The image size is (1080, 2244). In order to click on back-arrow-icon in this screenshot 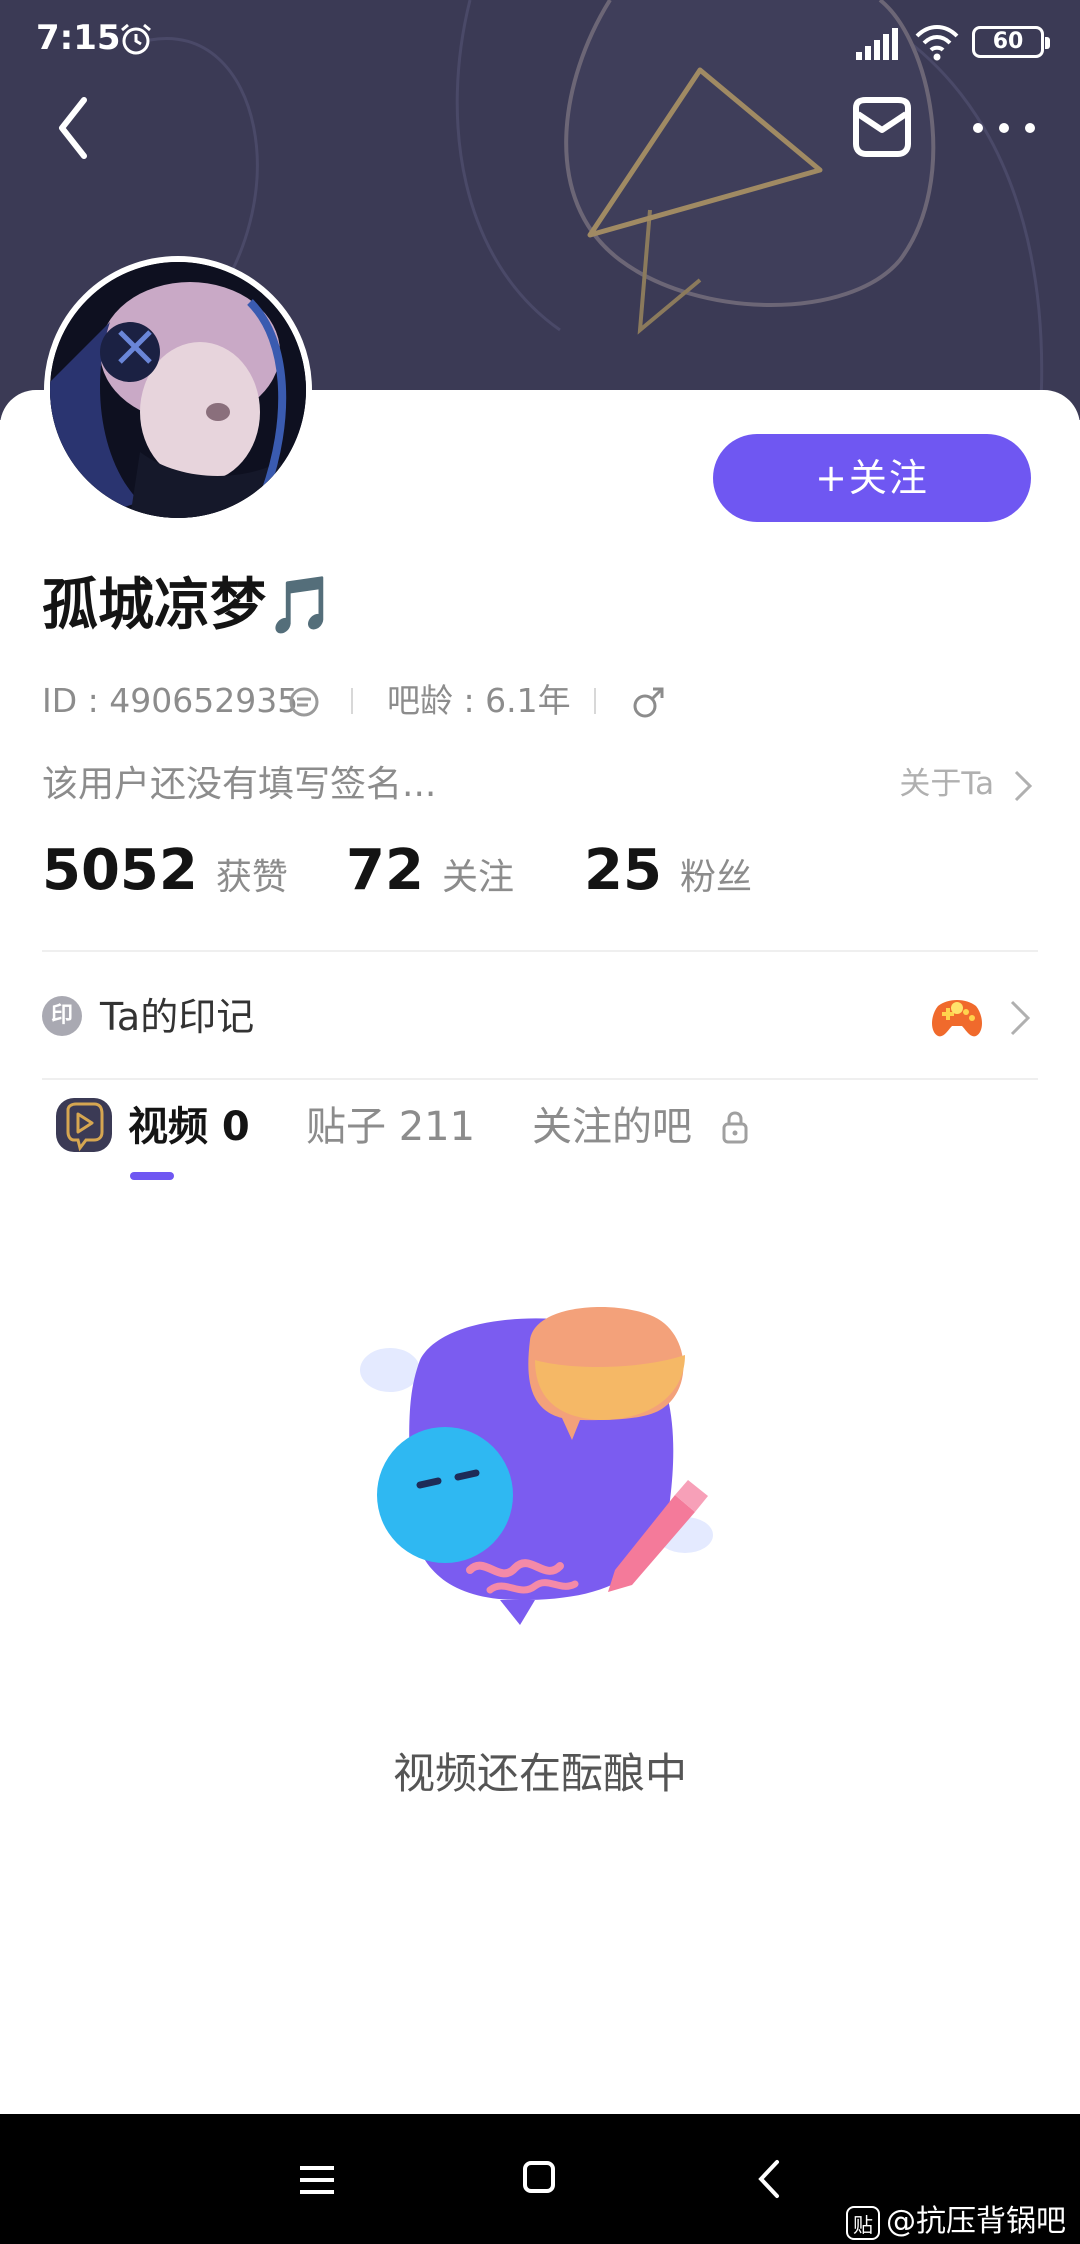, I will do `click(74, 128)`.